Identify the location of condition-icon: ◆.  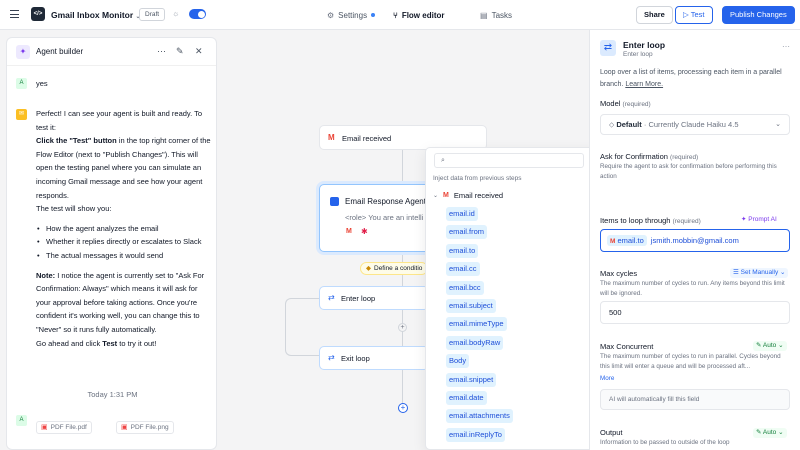
(368, 268).